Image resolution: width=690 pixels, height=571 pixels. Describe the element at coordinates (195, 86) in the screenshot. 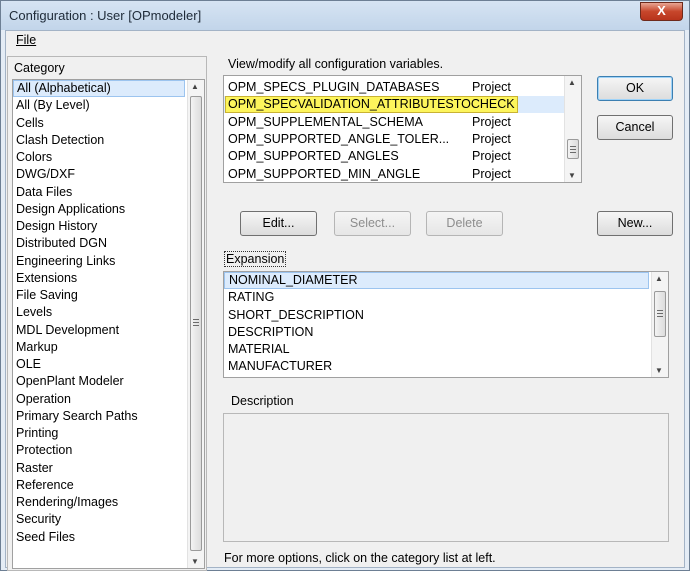

I see `scroll-up-arrow-icon: ▲` at that location.